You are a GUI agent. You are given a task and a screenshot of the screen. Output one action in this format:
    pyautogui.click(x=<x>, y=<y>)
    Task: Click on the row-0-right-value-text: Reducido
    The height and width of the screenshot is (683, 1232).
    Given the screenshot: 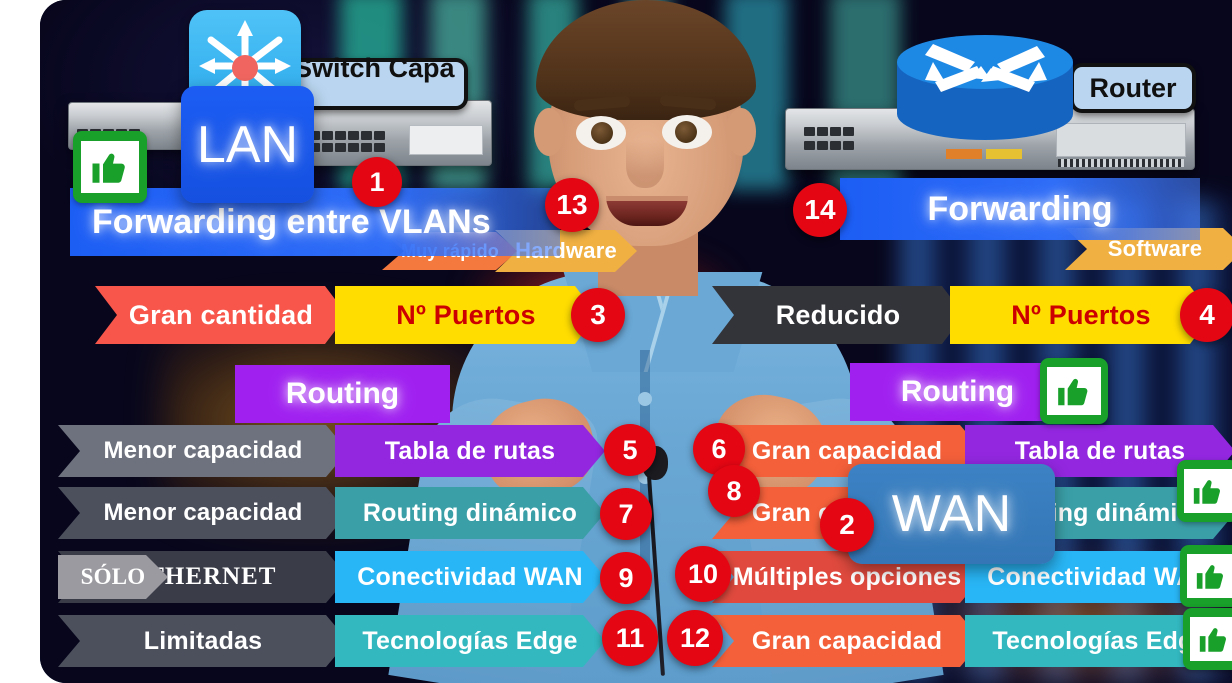 What is the action you would take?
    pyautogui.click(x=838, y=314)
    